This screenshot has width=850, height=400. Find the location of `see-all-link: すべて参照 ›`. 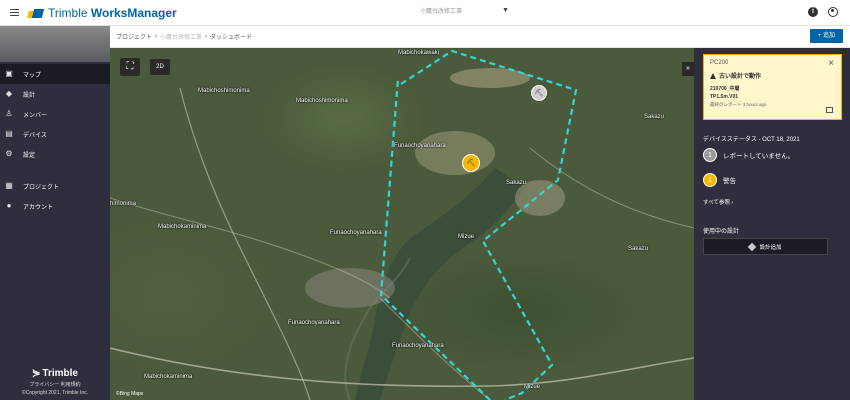

see-all-link: すべて参照 › is located at coordinates (718, 202).